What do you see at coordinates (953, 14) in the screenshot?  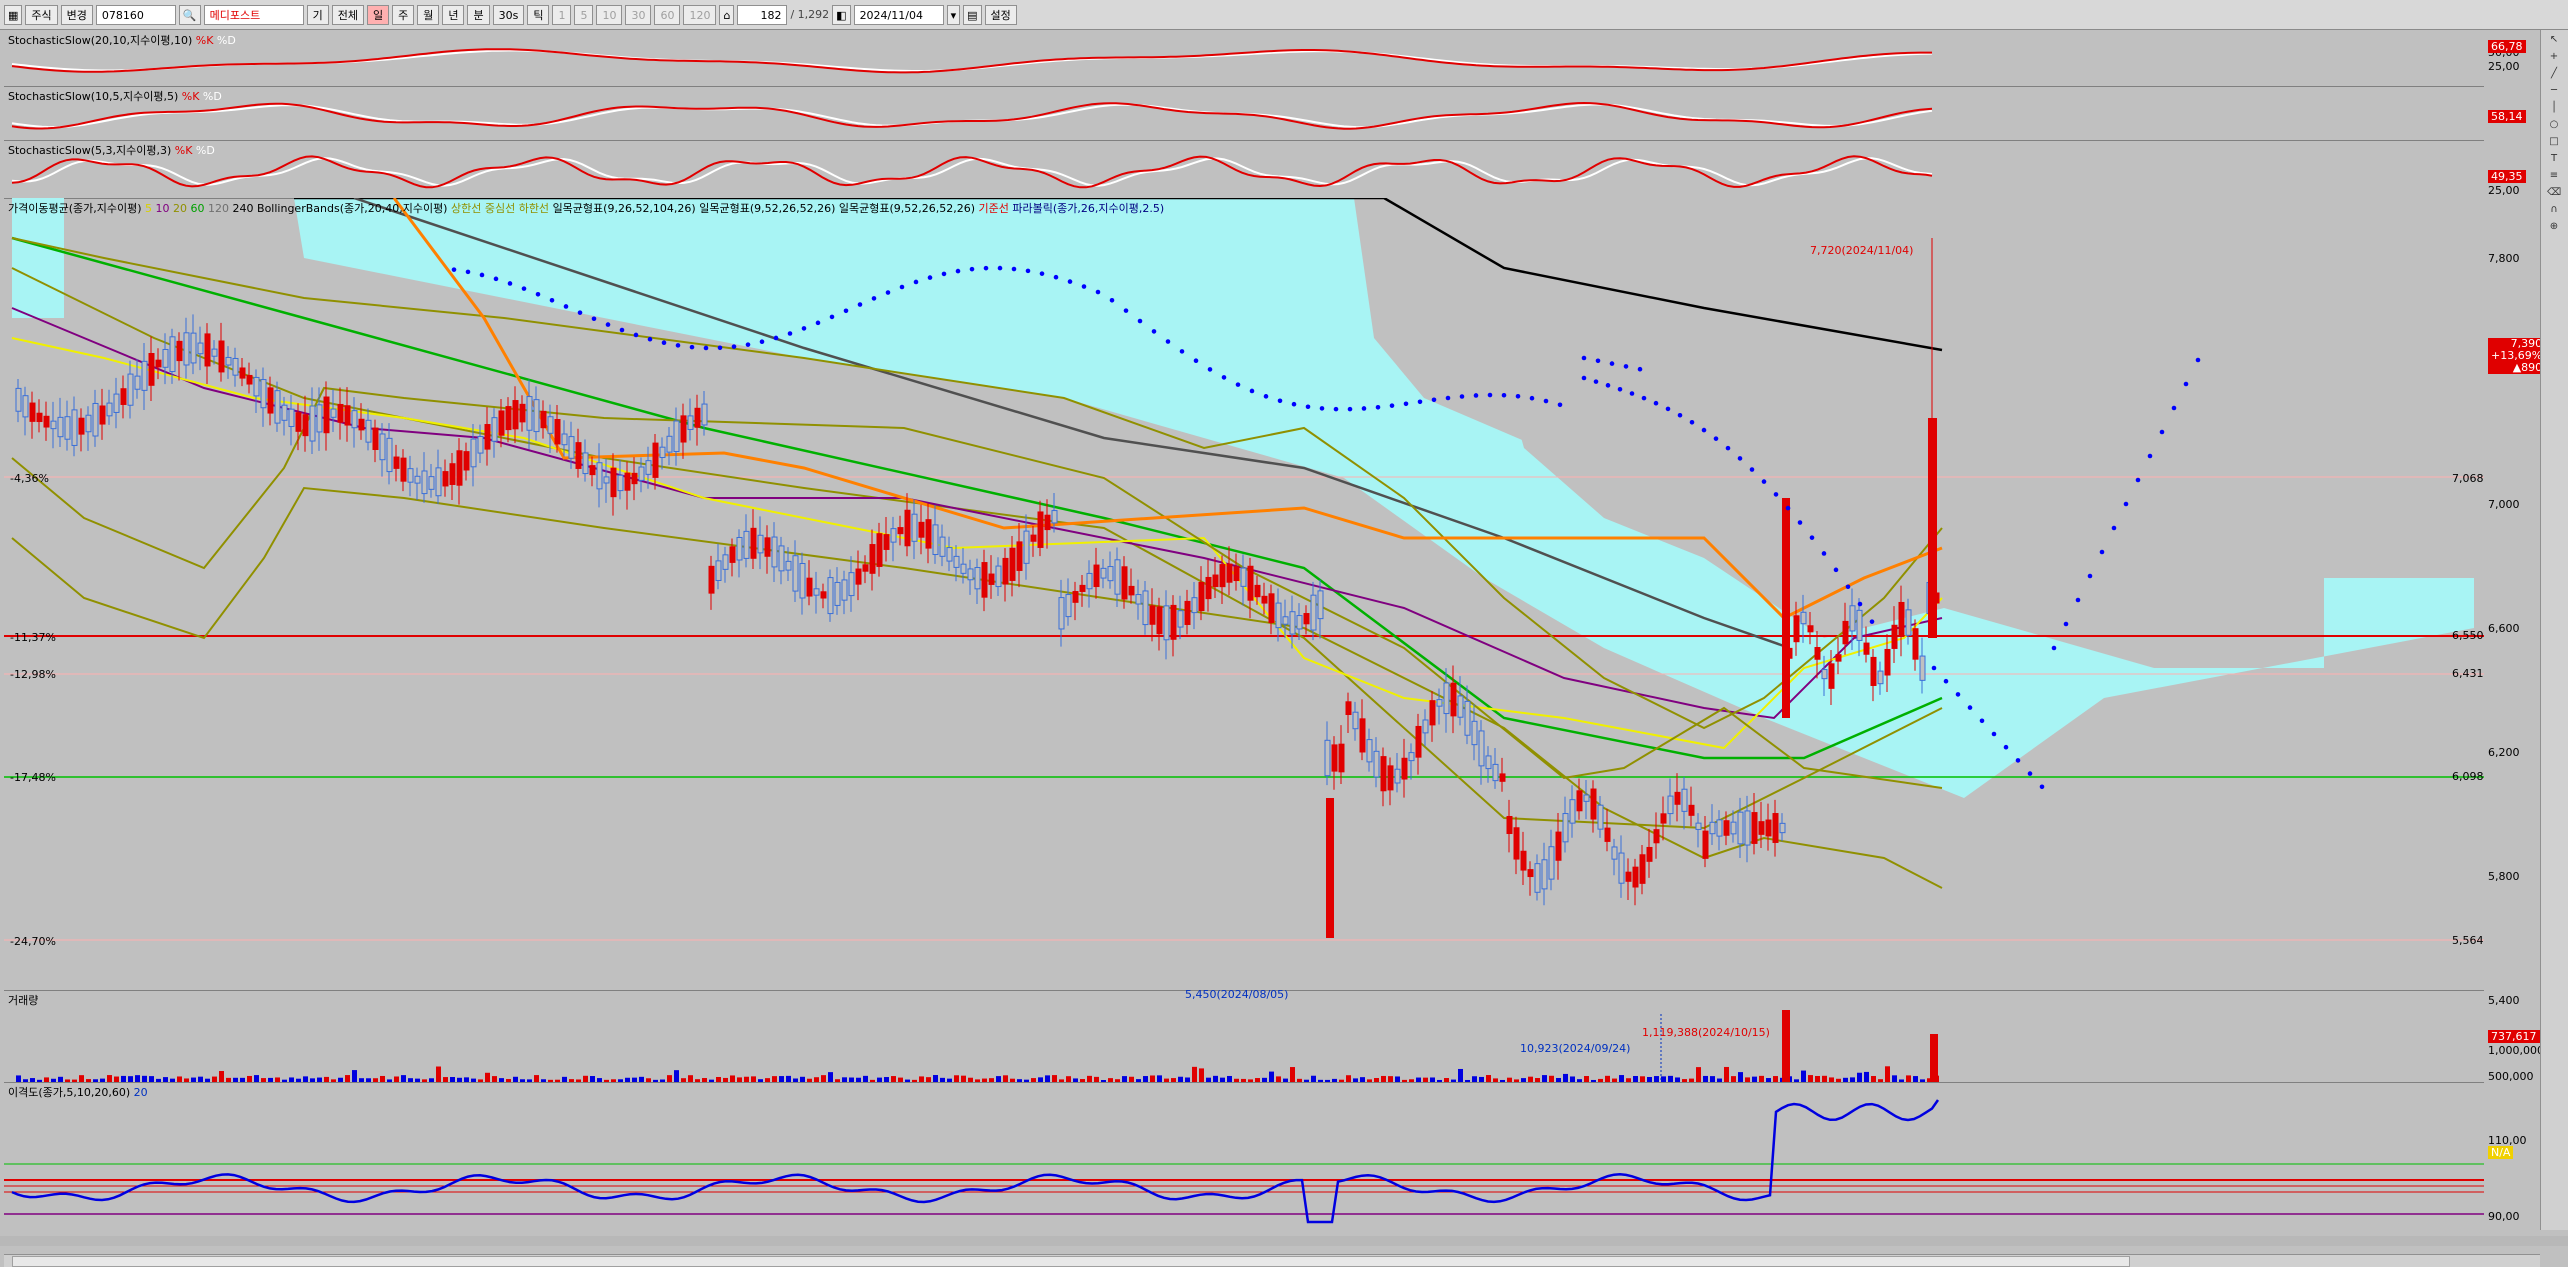 I see `chevron-down-icon: ▾` at bounding box center [953, 14].